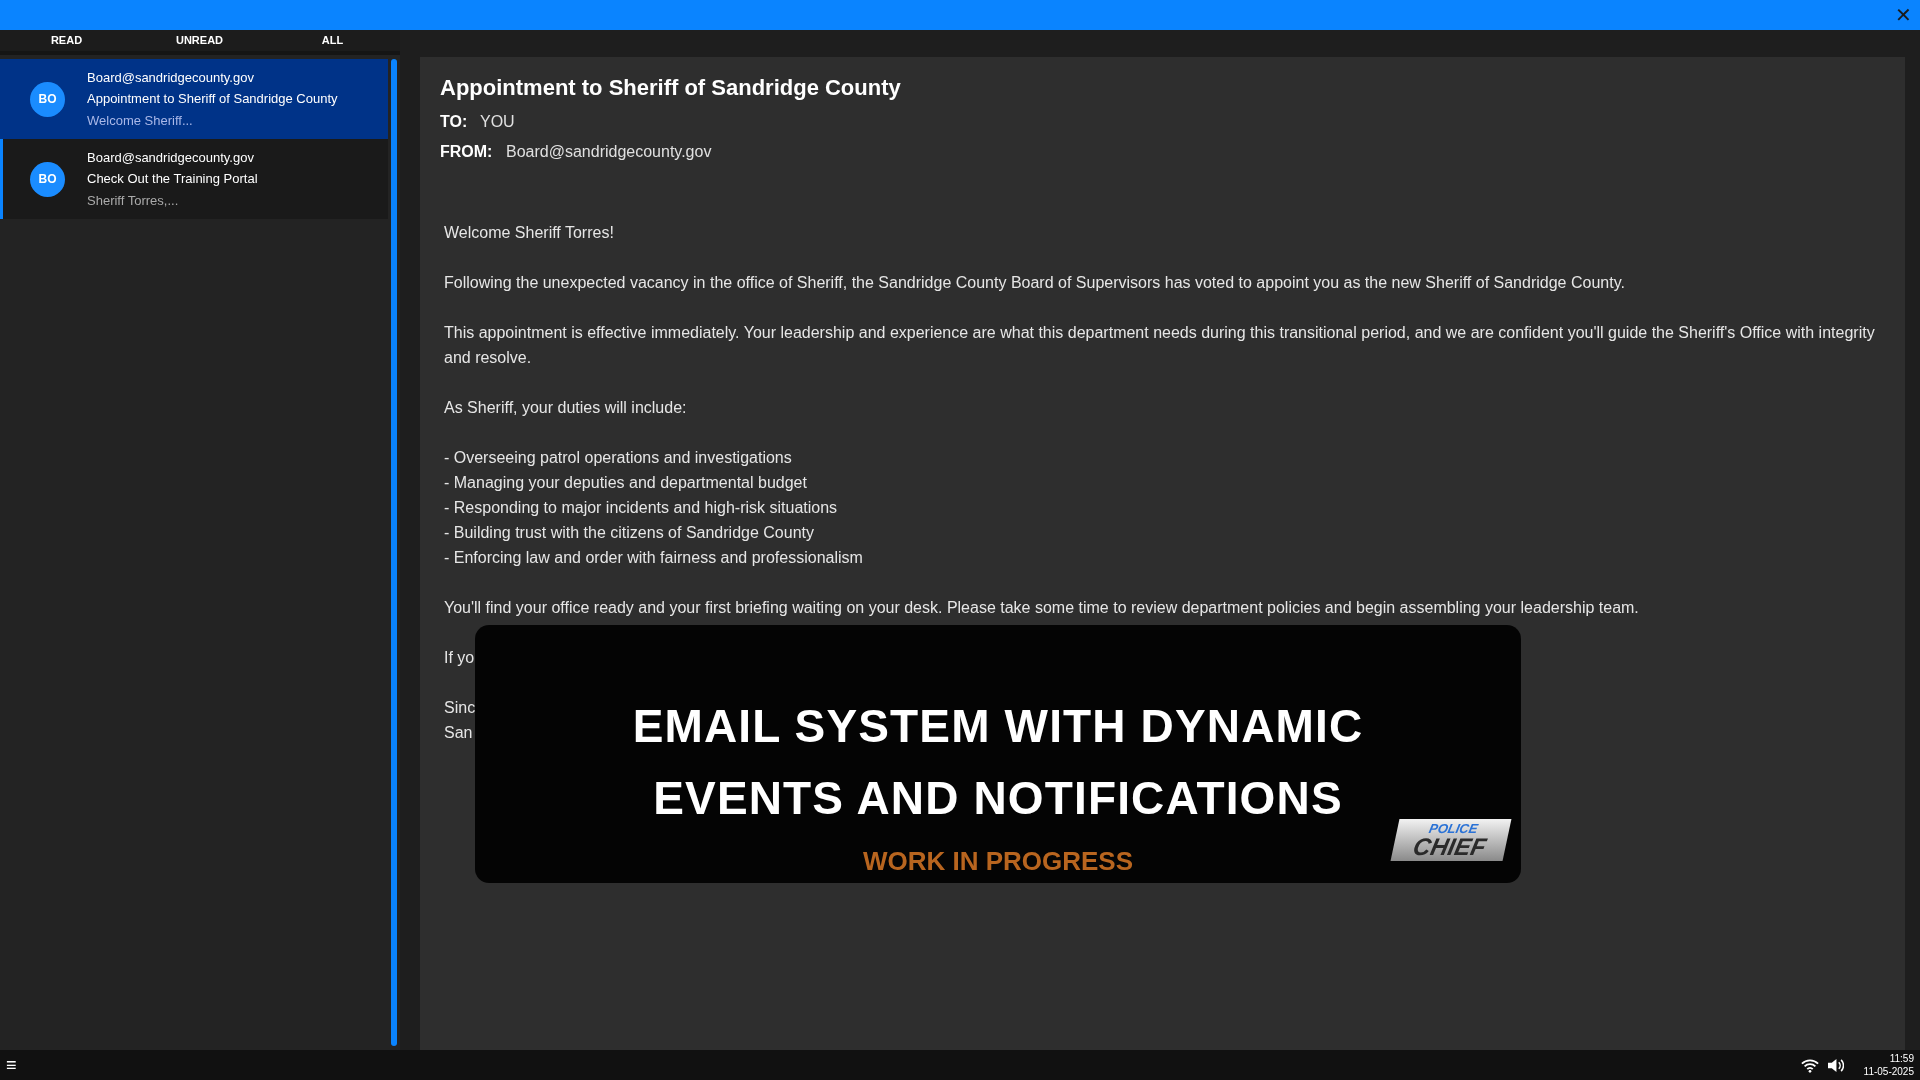  Describe the element at coordinates (394, 552) in the screenshot. I see `scrollbar` at that location.